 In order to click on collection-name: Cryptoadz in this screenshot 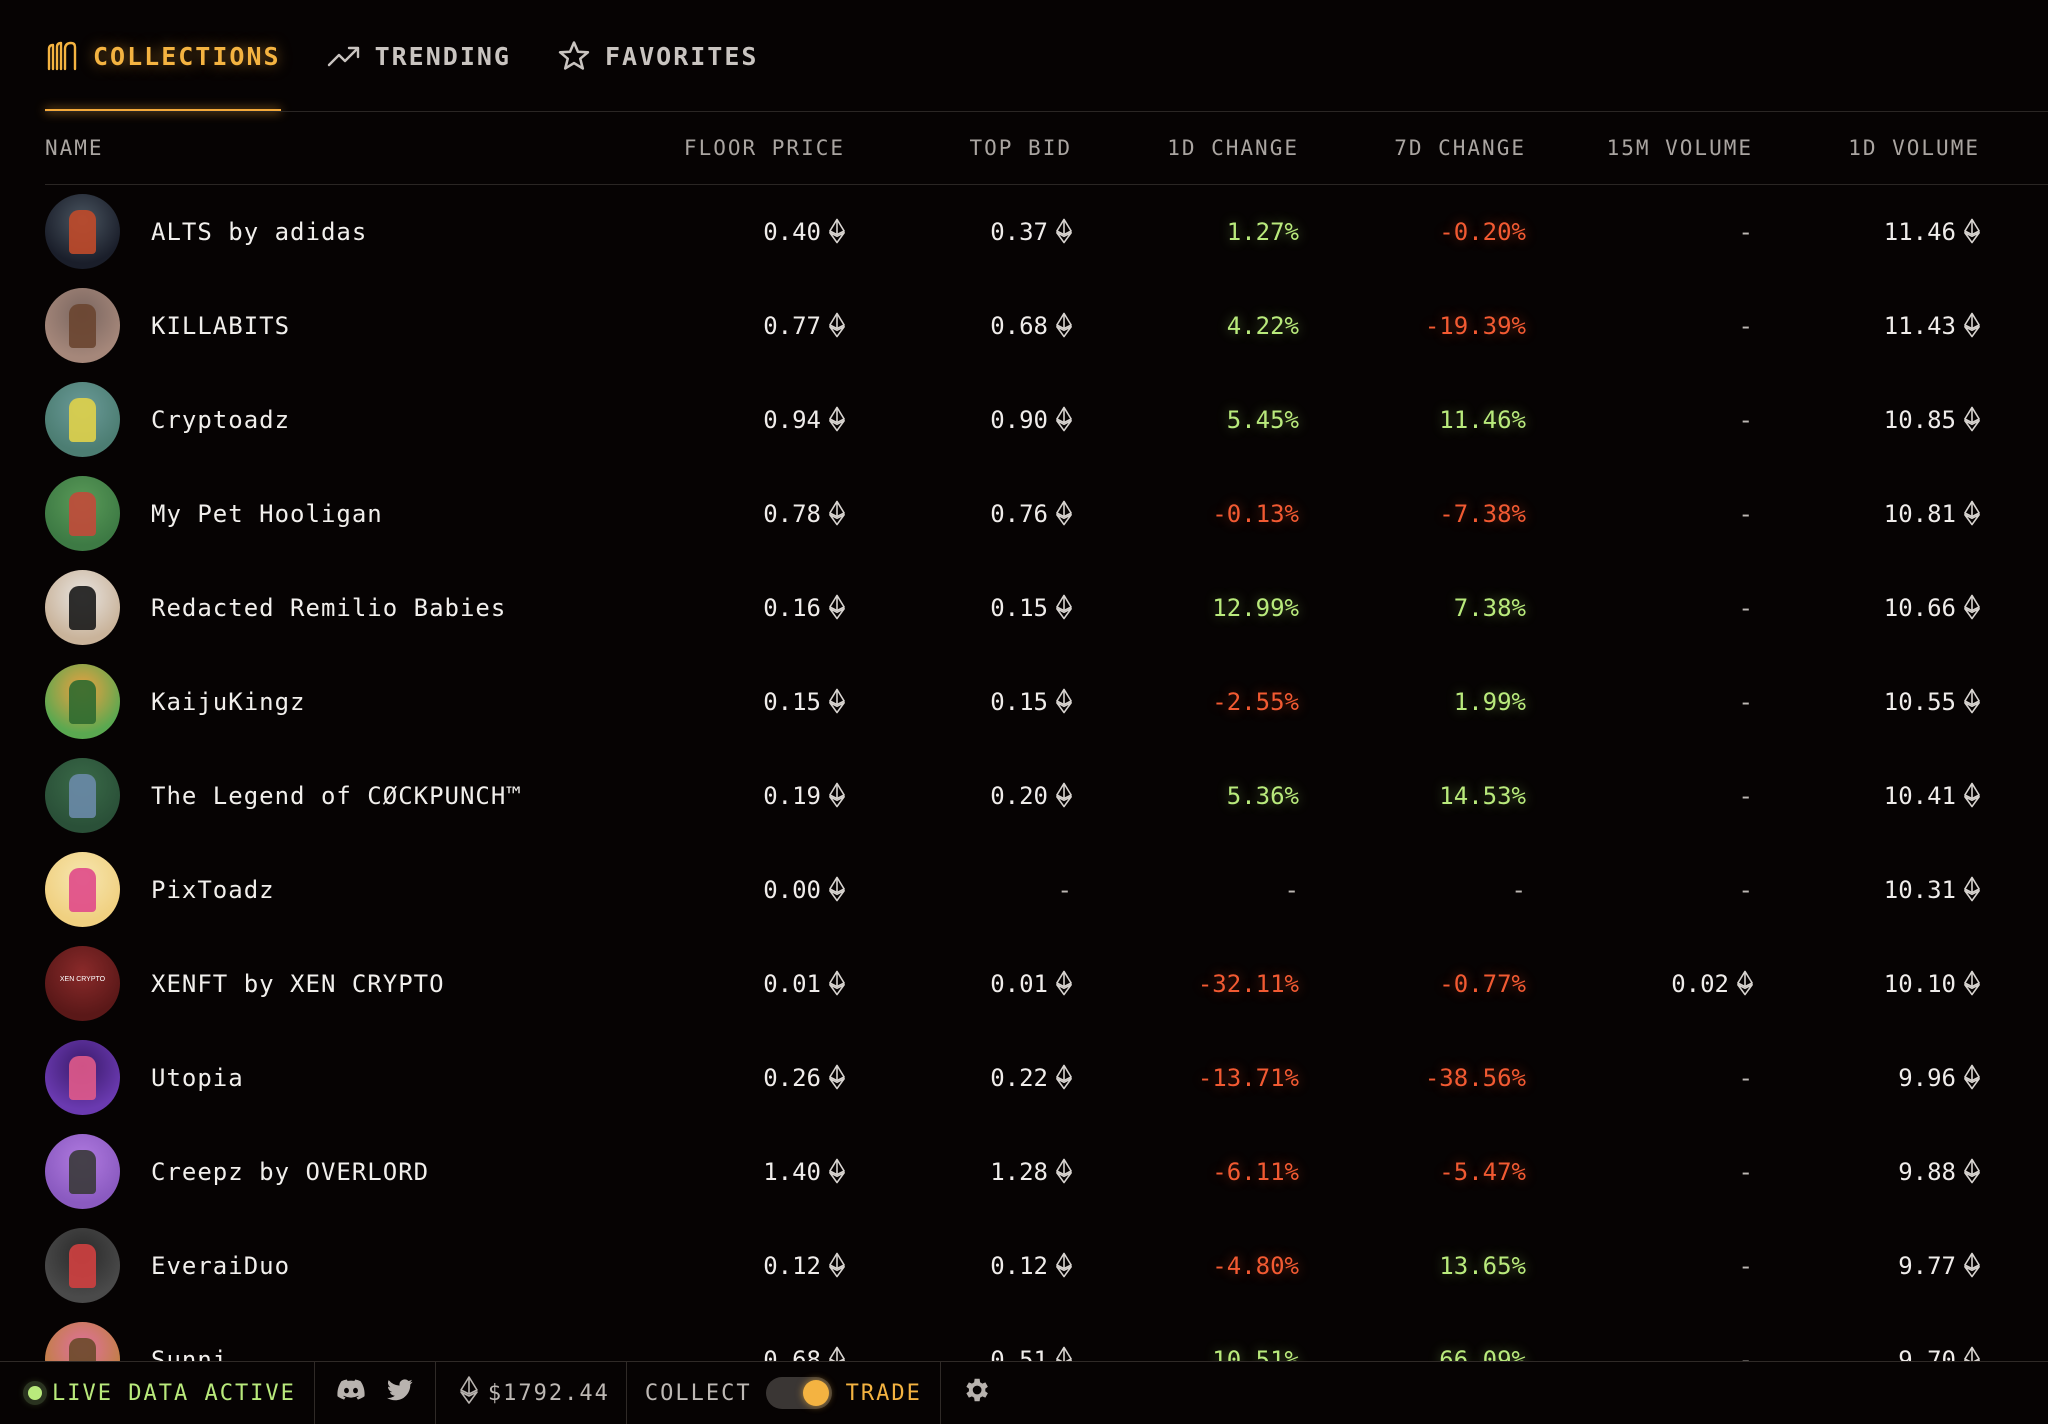, I will do `click(220, 420)`.